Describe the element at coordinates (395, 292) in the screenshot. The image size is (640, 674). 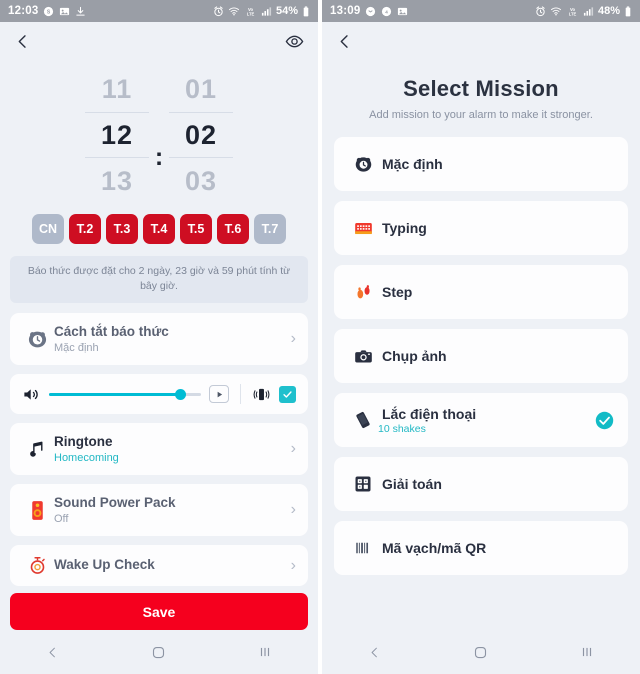
I see `mission-step-text: Step` at that location.